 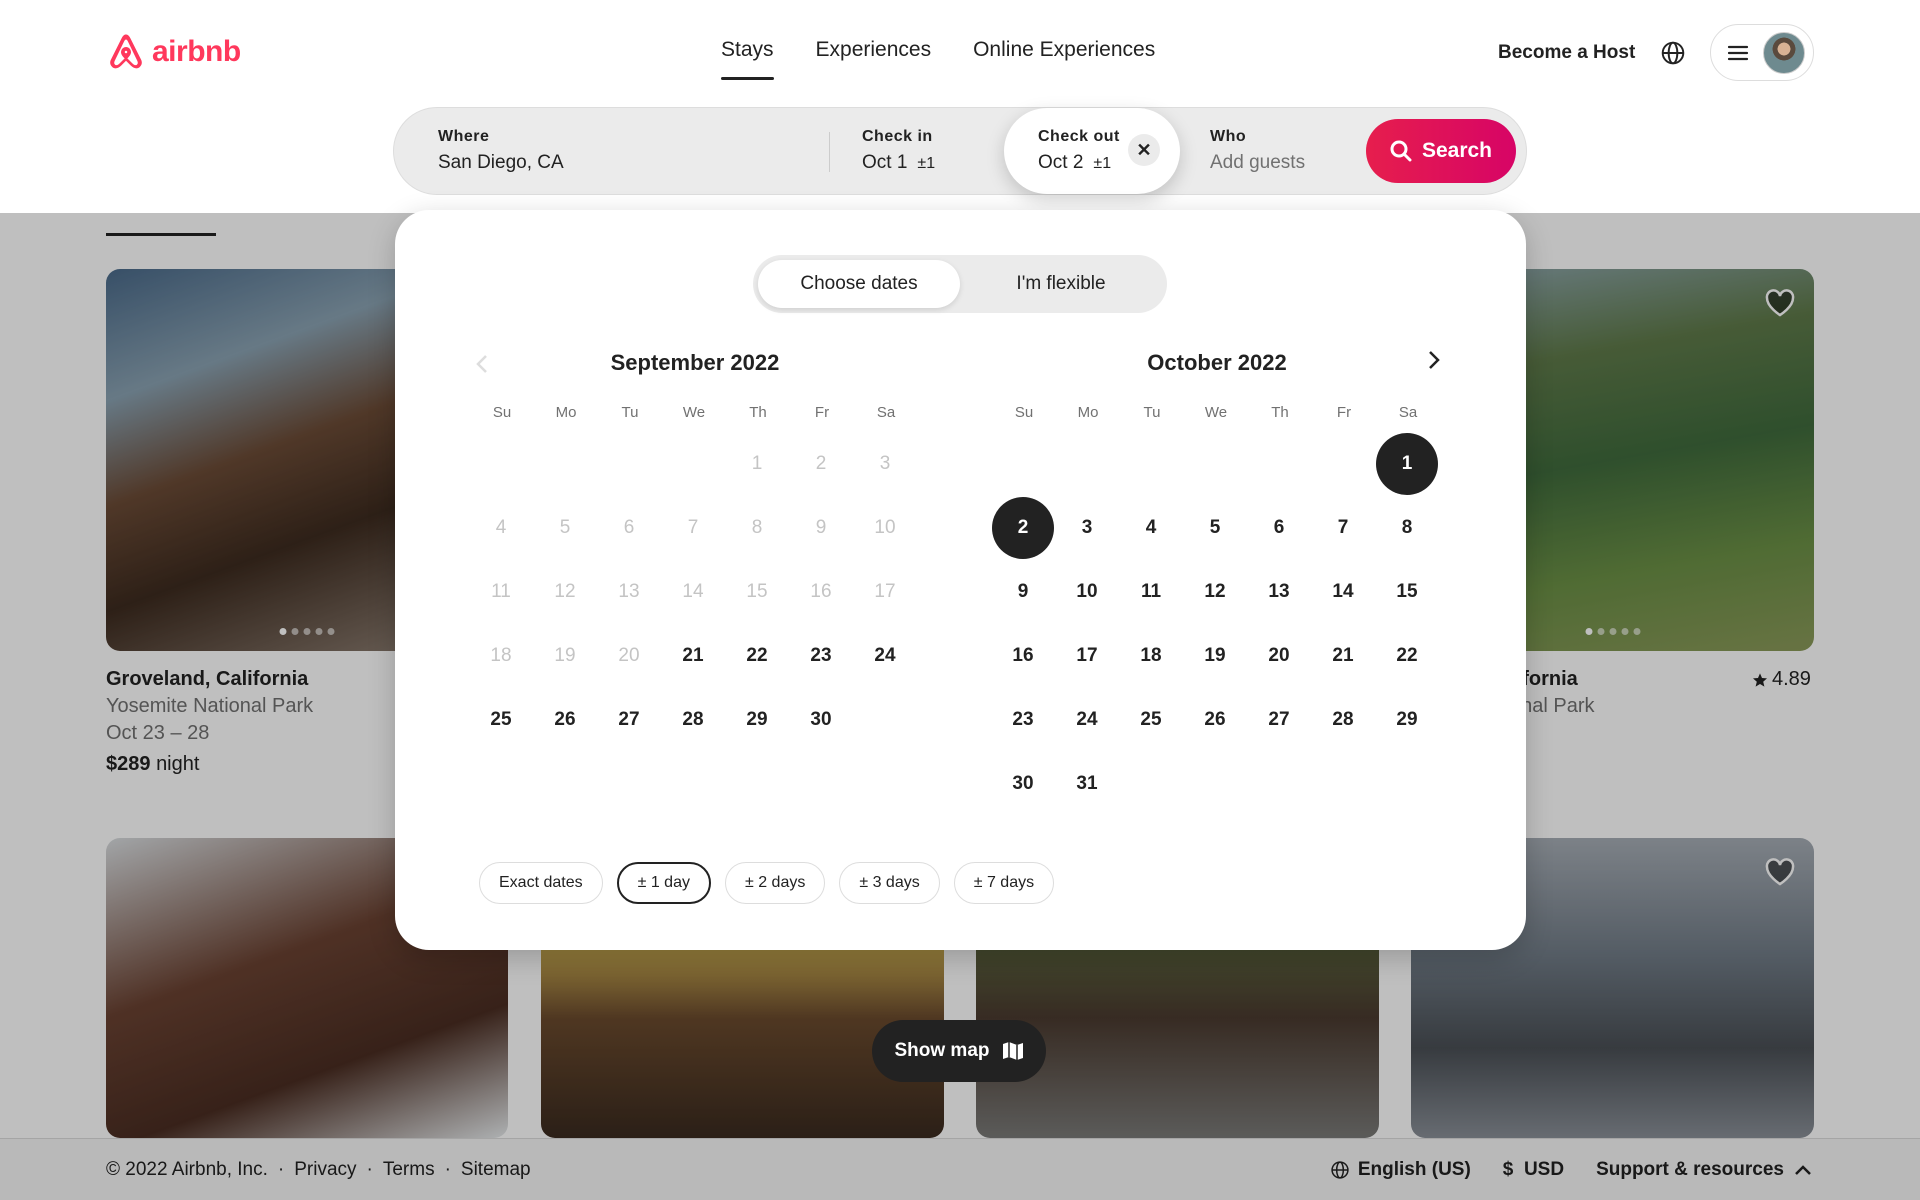 I want to click on weekday-label: Sa, so click(x=886, y=412).